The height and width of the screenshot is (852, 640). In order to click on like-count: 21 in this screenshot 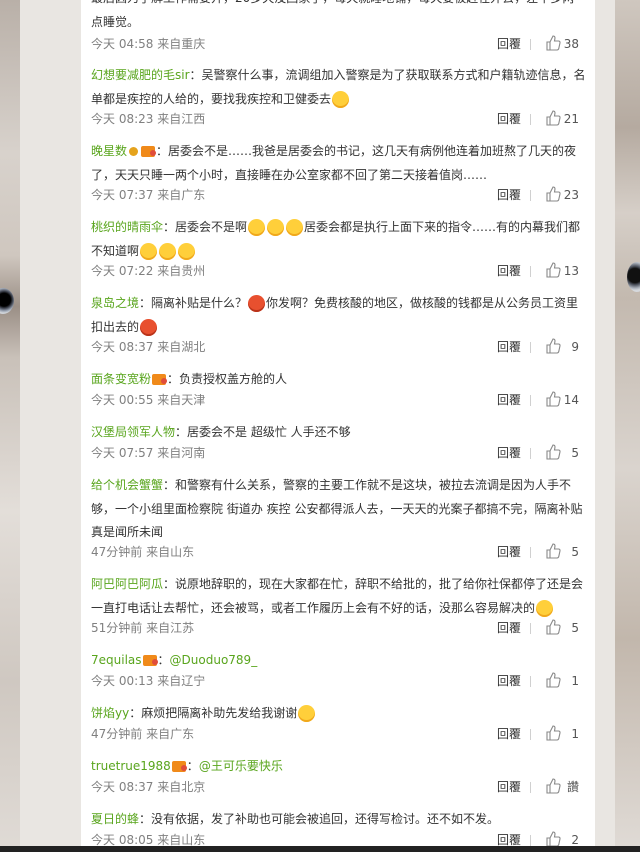, I will do `click(571, 119)`.